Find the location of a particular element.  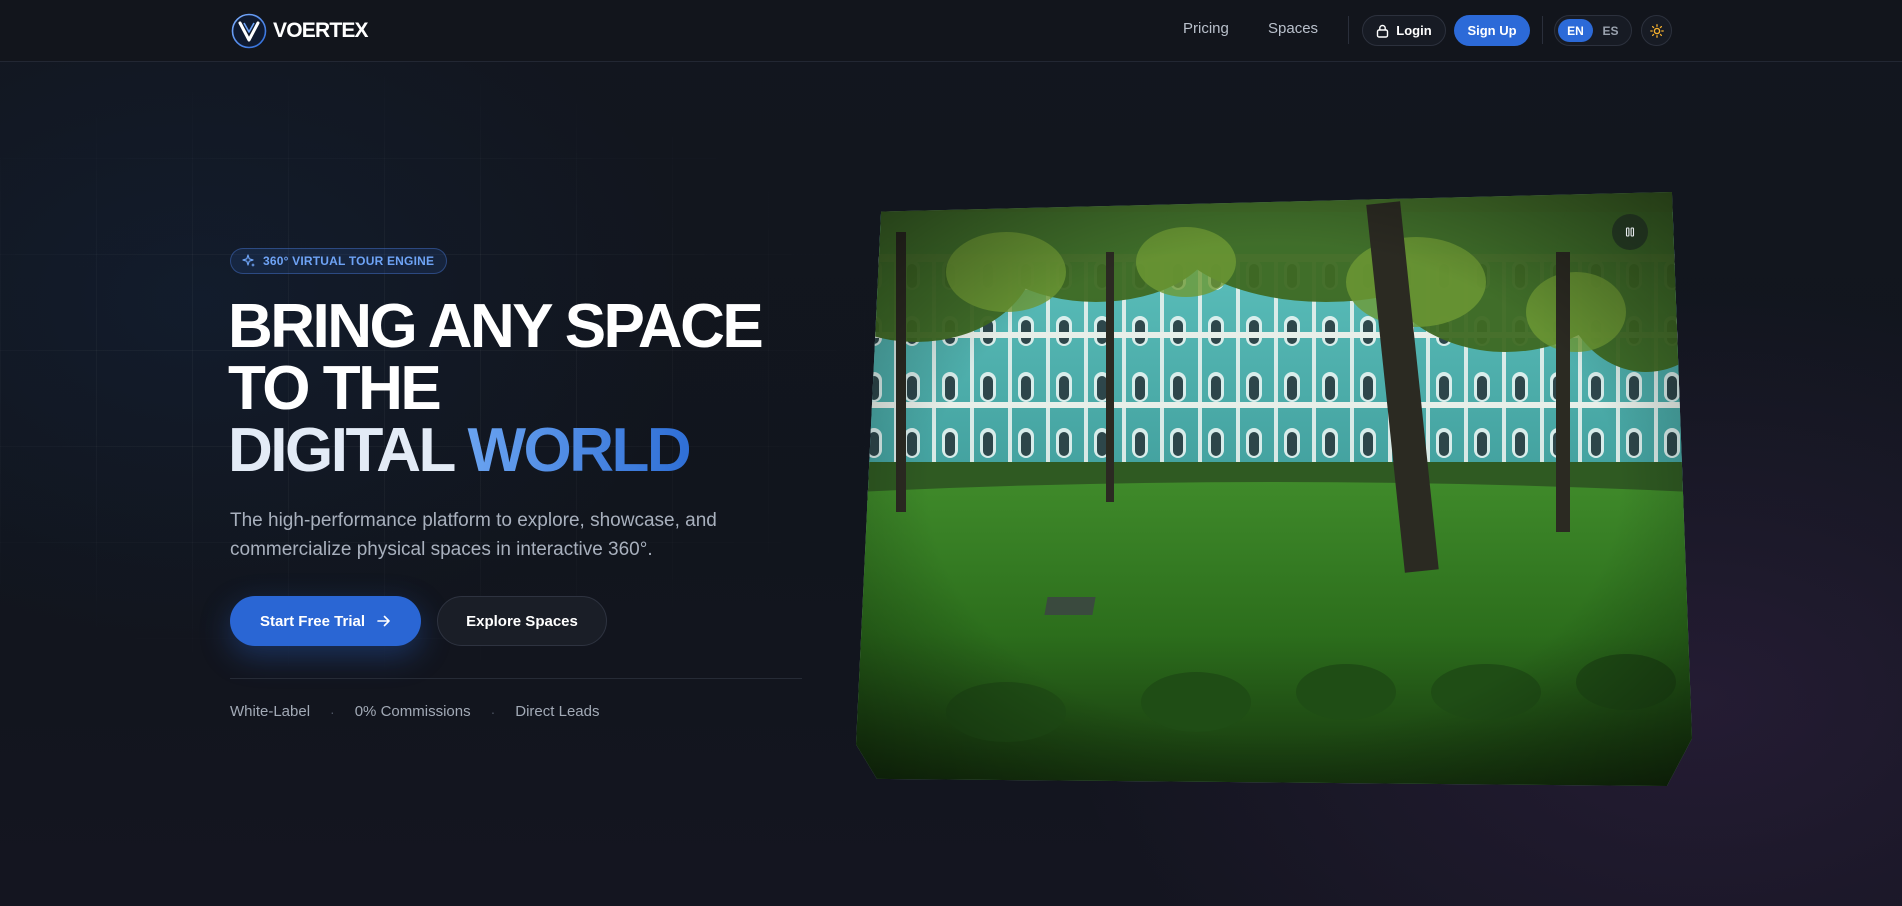

lock-icon is located at coordinates (1383, 31).